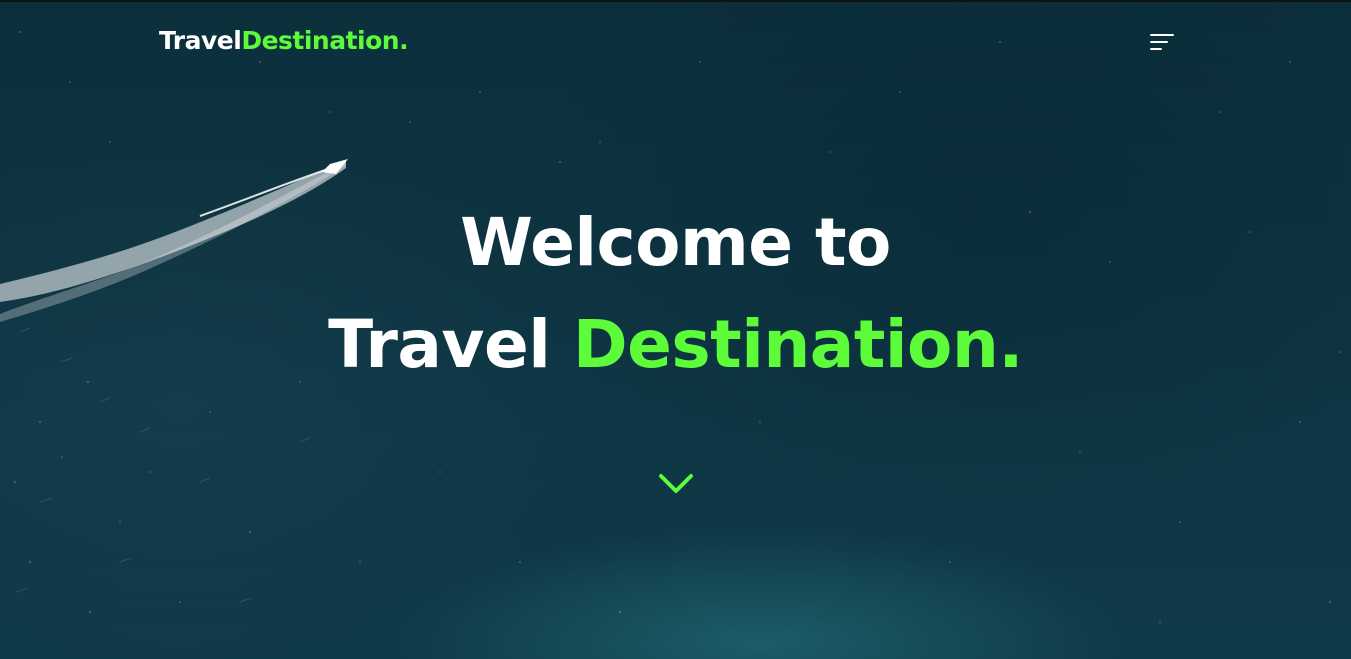  I want to click on logo-text-primary: Travel, so click(200, 40).